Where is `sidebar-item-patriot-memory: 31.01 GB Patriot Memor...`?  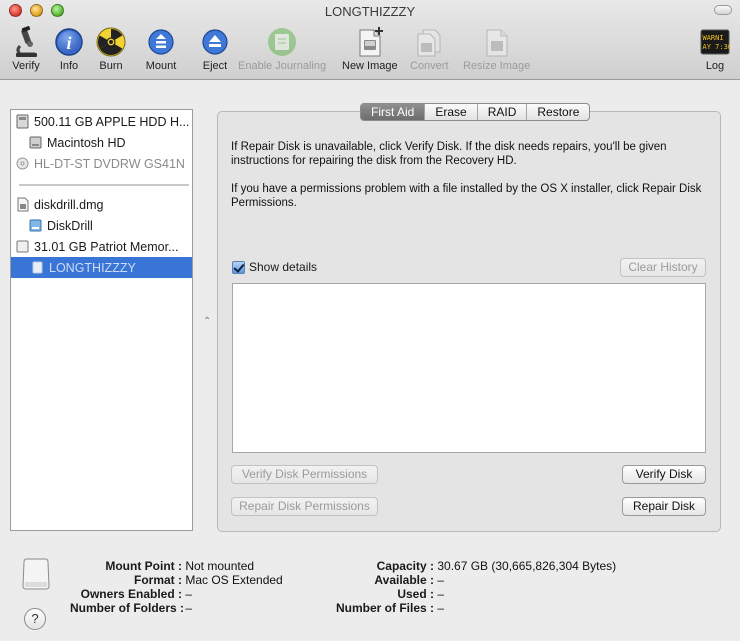 sidebar-item-patriot-memory: 31.01 GB Patriot Memor... is located at coordinates (101, 246).